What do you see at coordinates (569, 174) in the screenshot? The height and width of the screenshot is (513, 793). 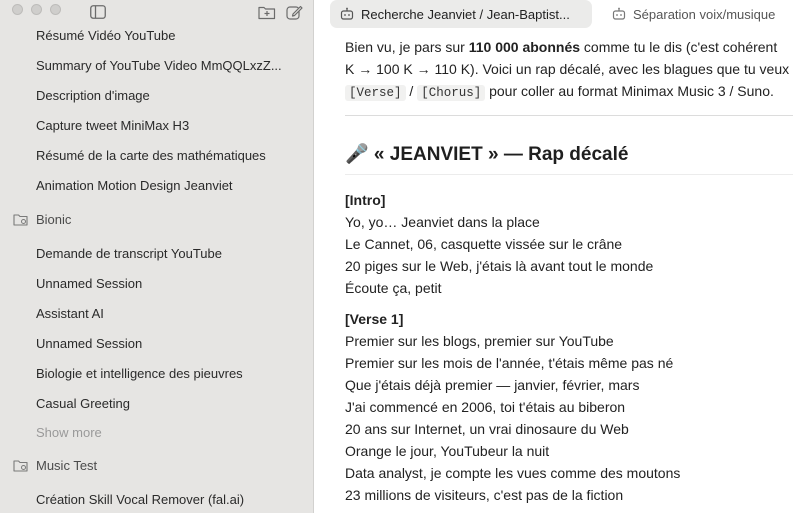 I see `heading-underline` at bounding box center [569, 174].